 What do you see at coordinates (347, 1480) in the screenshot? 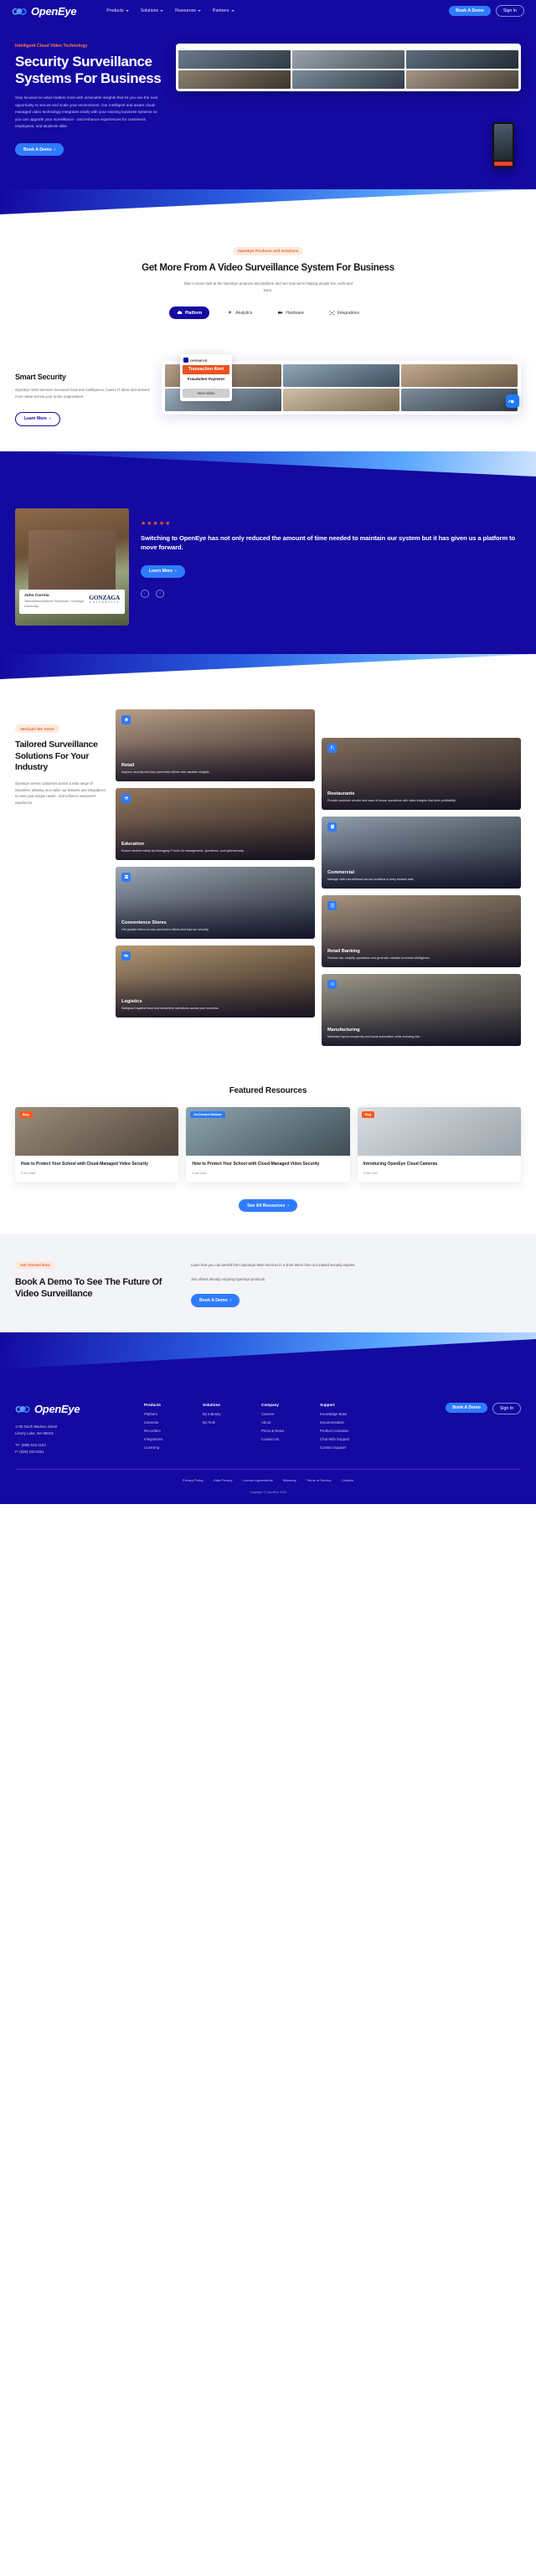
I see `legal-link: Cookies` at bounding box center [347, 1480].